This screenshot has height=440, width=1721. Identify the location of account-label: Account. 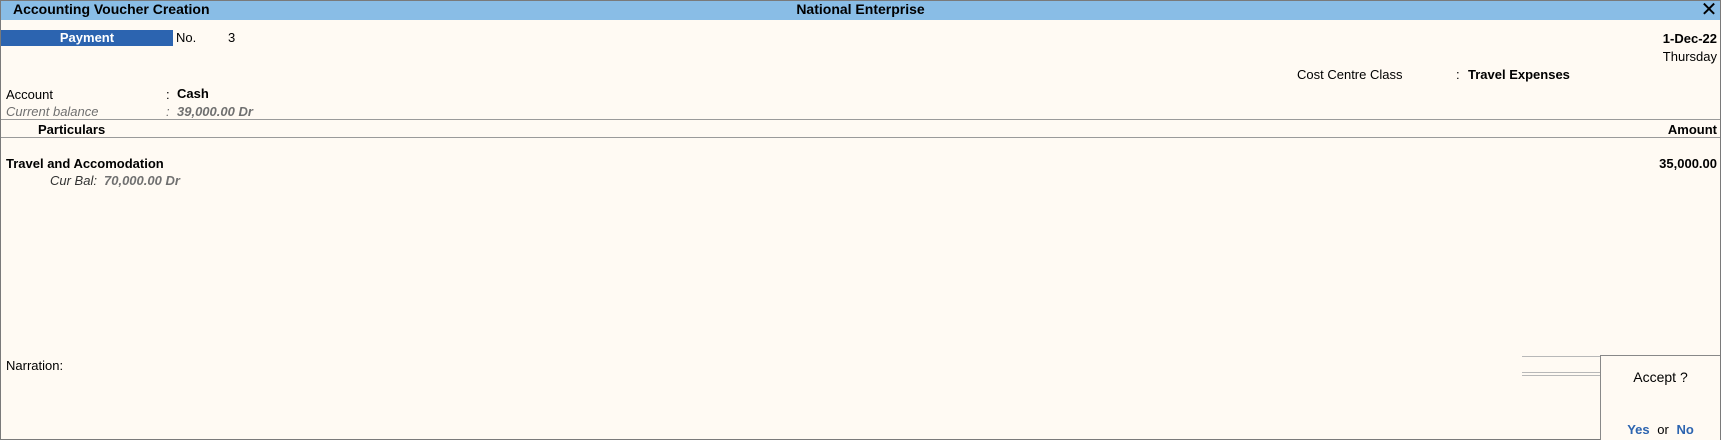
(29, 94).